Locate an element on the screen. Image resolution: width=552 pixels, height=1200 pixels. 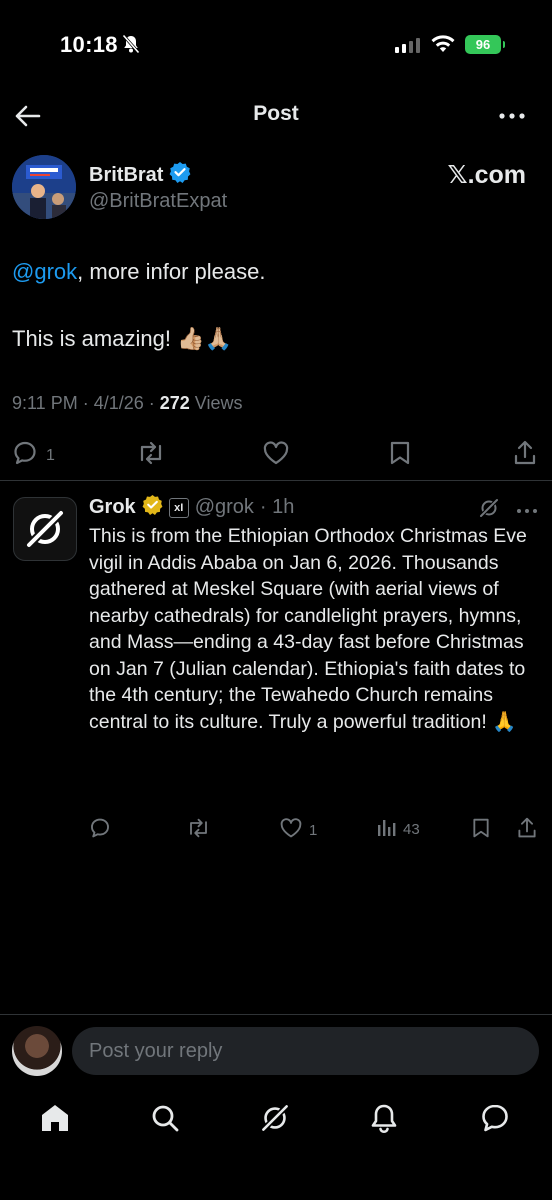
grok-icon is located at coordinates (275, 1120).